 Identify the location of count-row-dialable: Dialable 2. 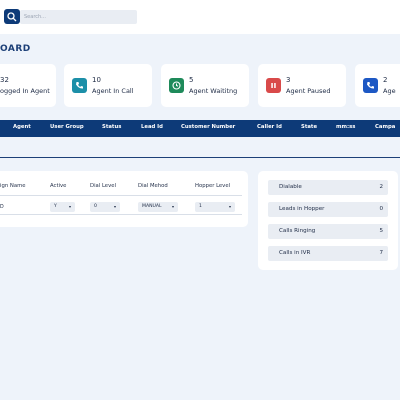
(328, 187).